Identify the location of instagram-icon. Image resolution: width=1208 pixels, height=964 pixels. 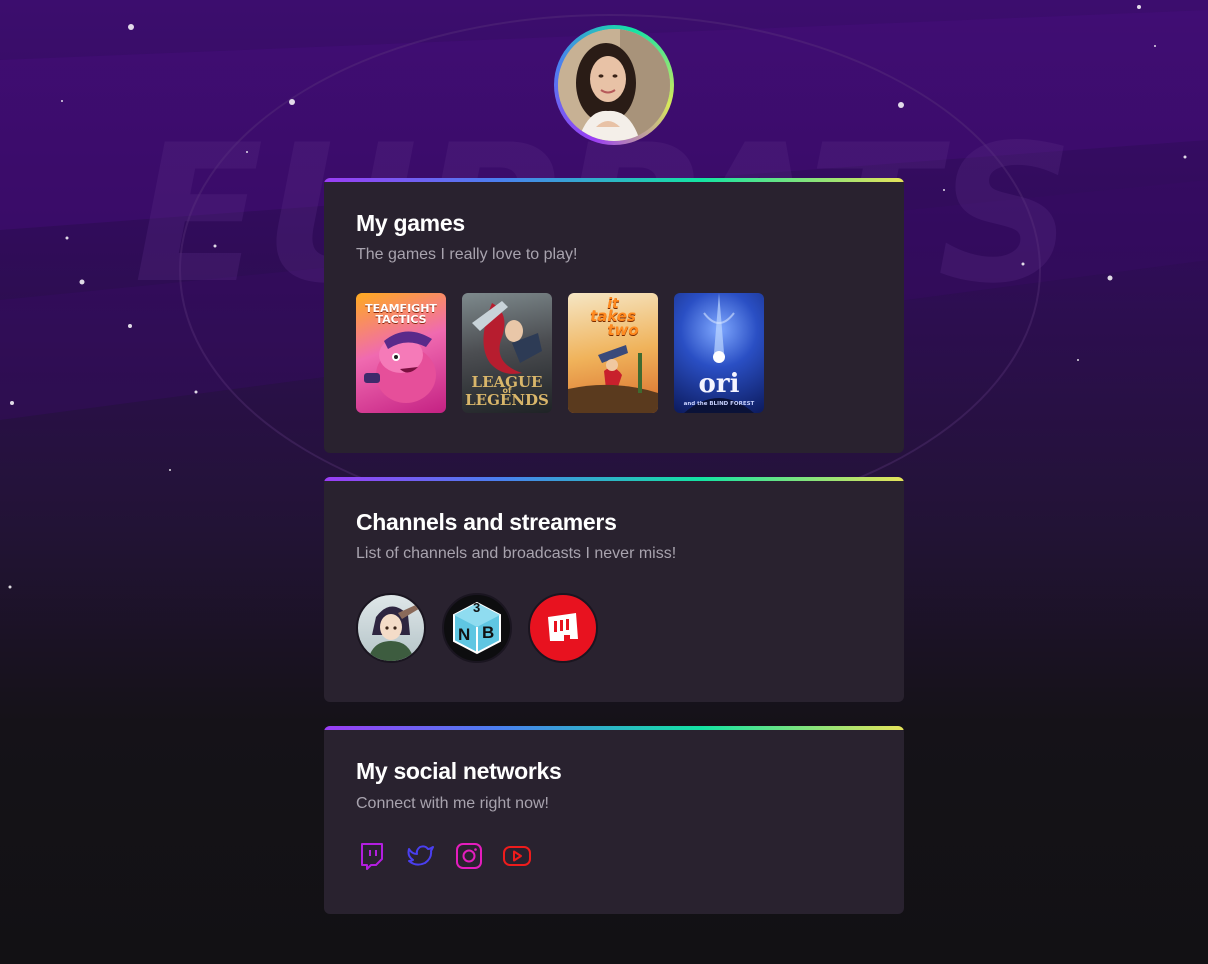
(469, 856).